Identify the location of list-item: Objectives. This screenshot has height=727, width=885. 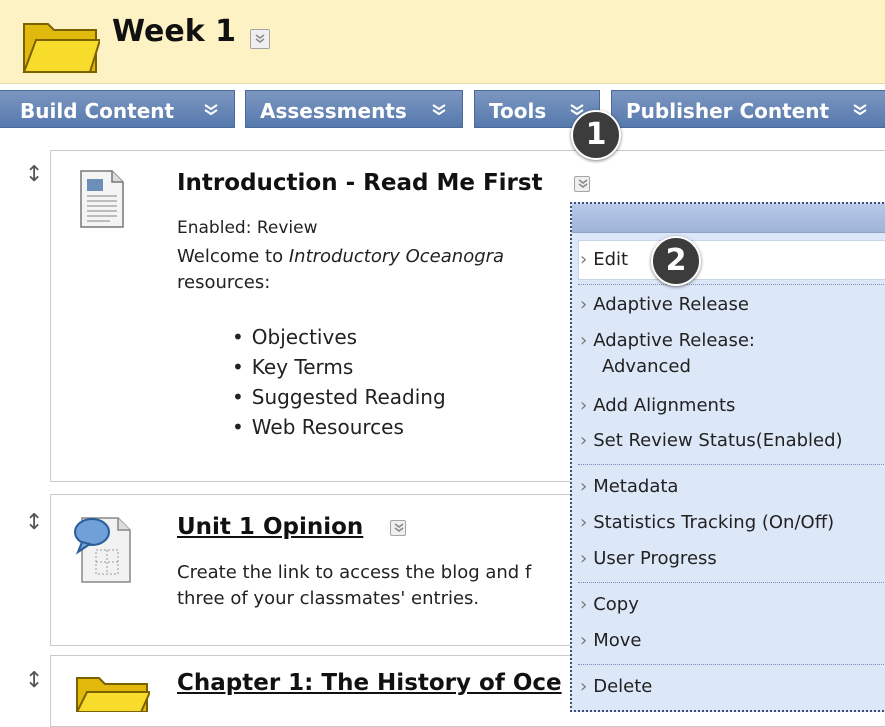
(339, 337).